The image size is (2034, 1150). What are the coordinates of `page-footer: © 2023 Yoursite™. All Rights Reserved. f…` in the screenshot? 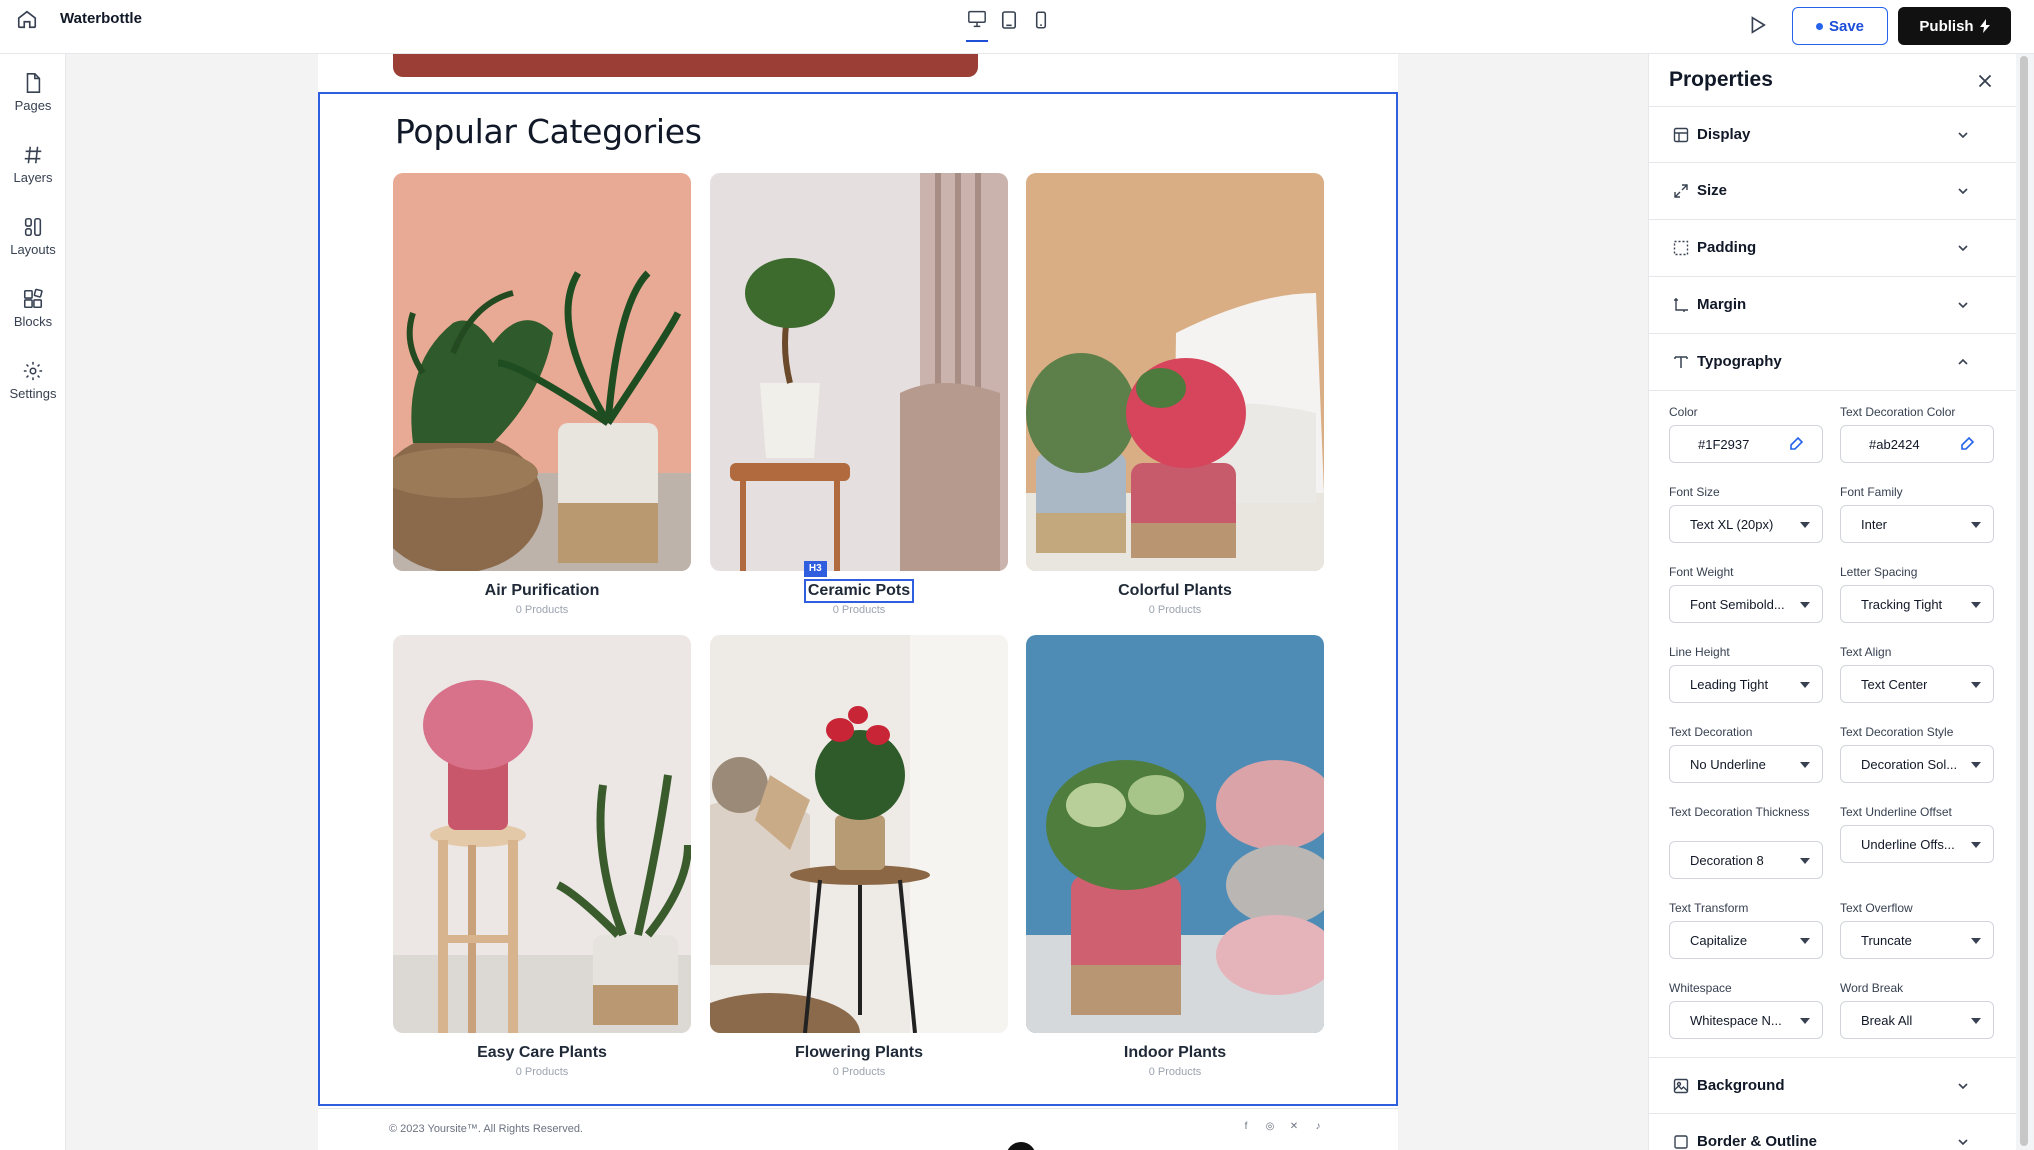 It's located at (858, 1129).